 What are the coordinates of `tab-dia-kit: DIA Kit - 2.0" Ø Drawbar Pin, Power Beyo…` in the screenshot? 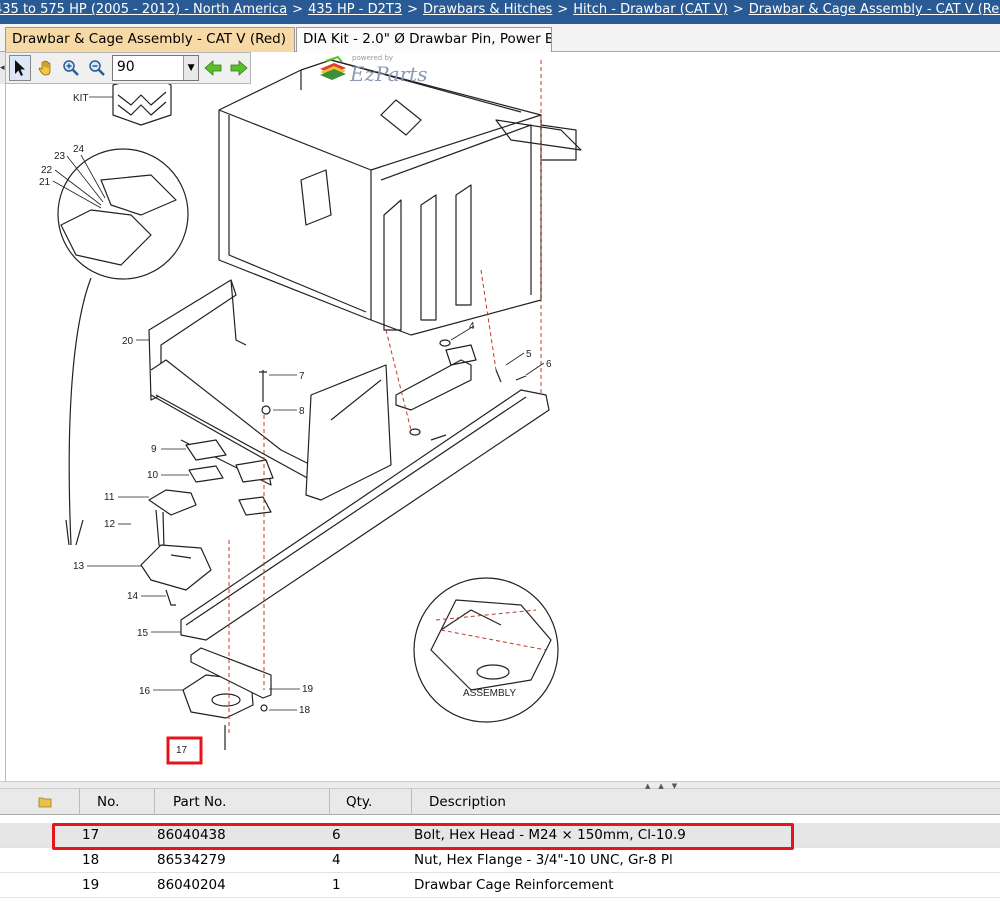 It's located at (424, 39).